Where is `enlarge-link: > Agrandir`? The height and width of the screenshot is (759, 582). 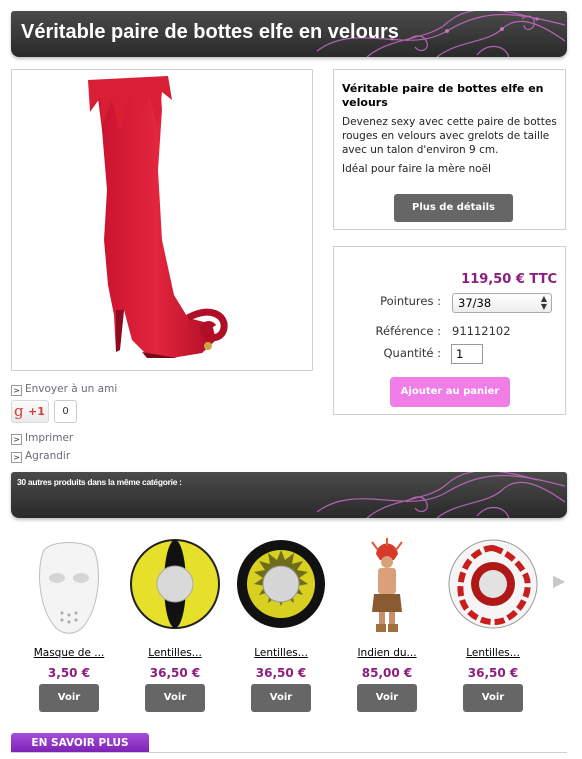
enlarge-link: > Agrandir is located at coordinates (40, 456).